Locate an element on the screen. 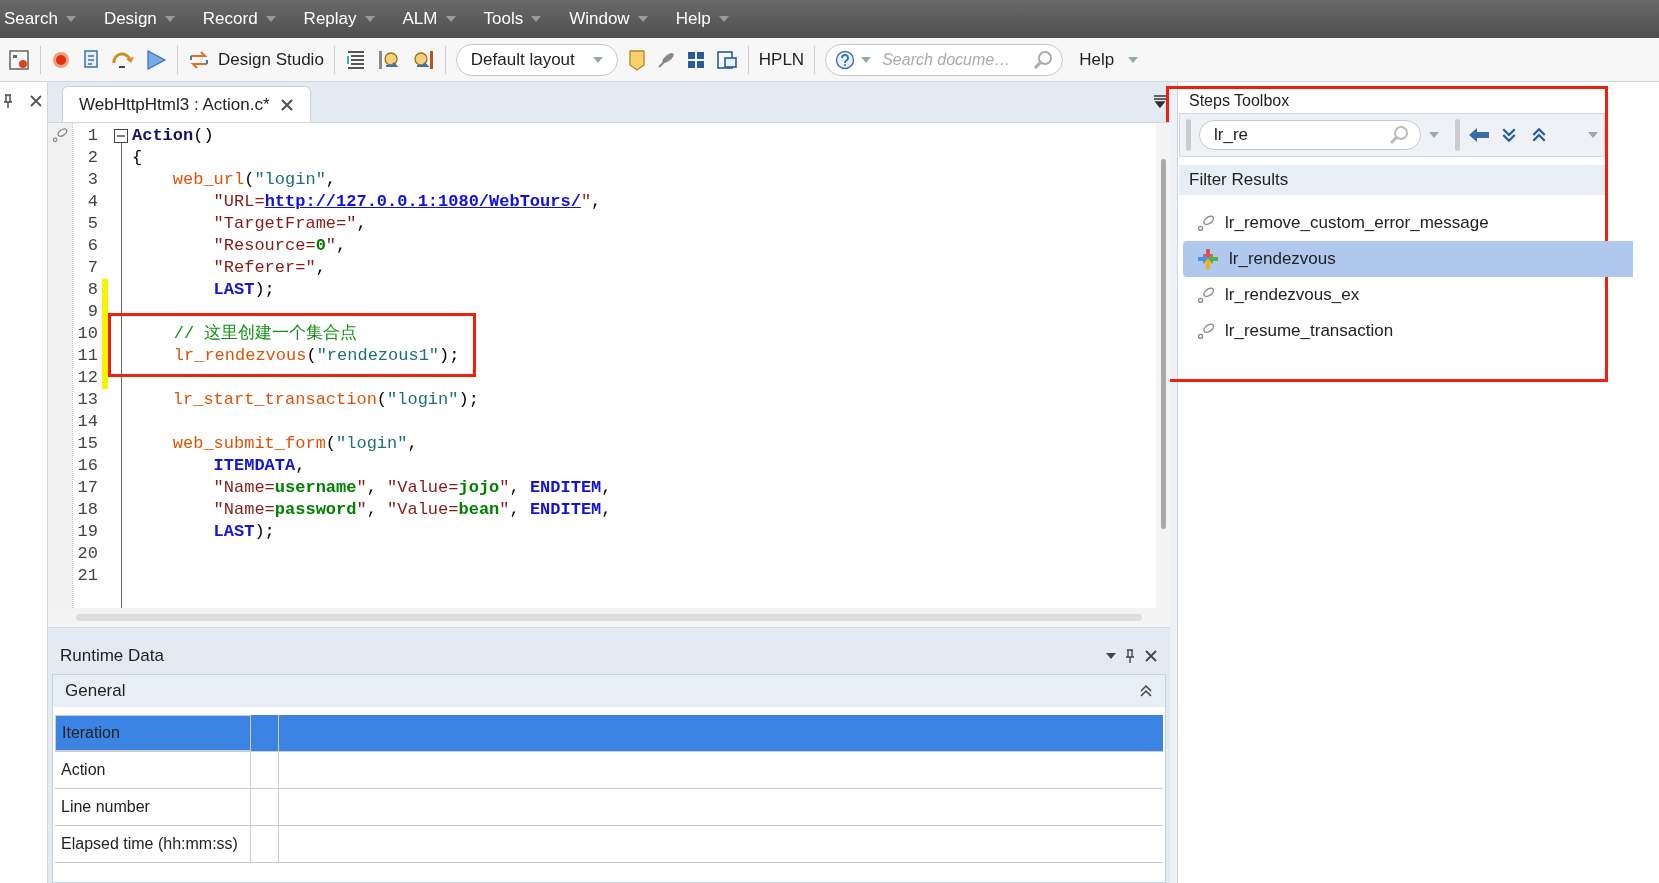 This screenshot has width=1659, height=883. design-studio-button: Design Studio is located at coordinates (256, 59).